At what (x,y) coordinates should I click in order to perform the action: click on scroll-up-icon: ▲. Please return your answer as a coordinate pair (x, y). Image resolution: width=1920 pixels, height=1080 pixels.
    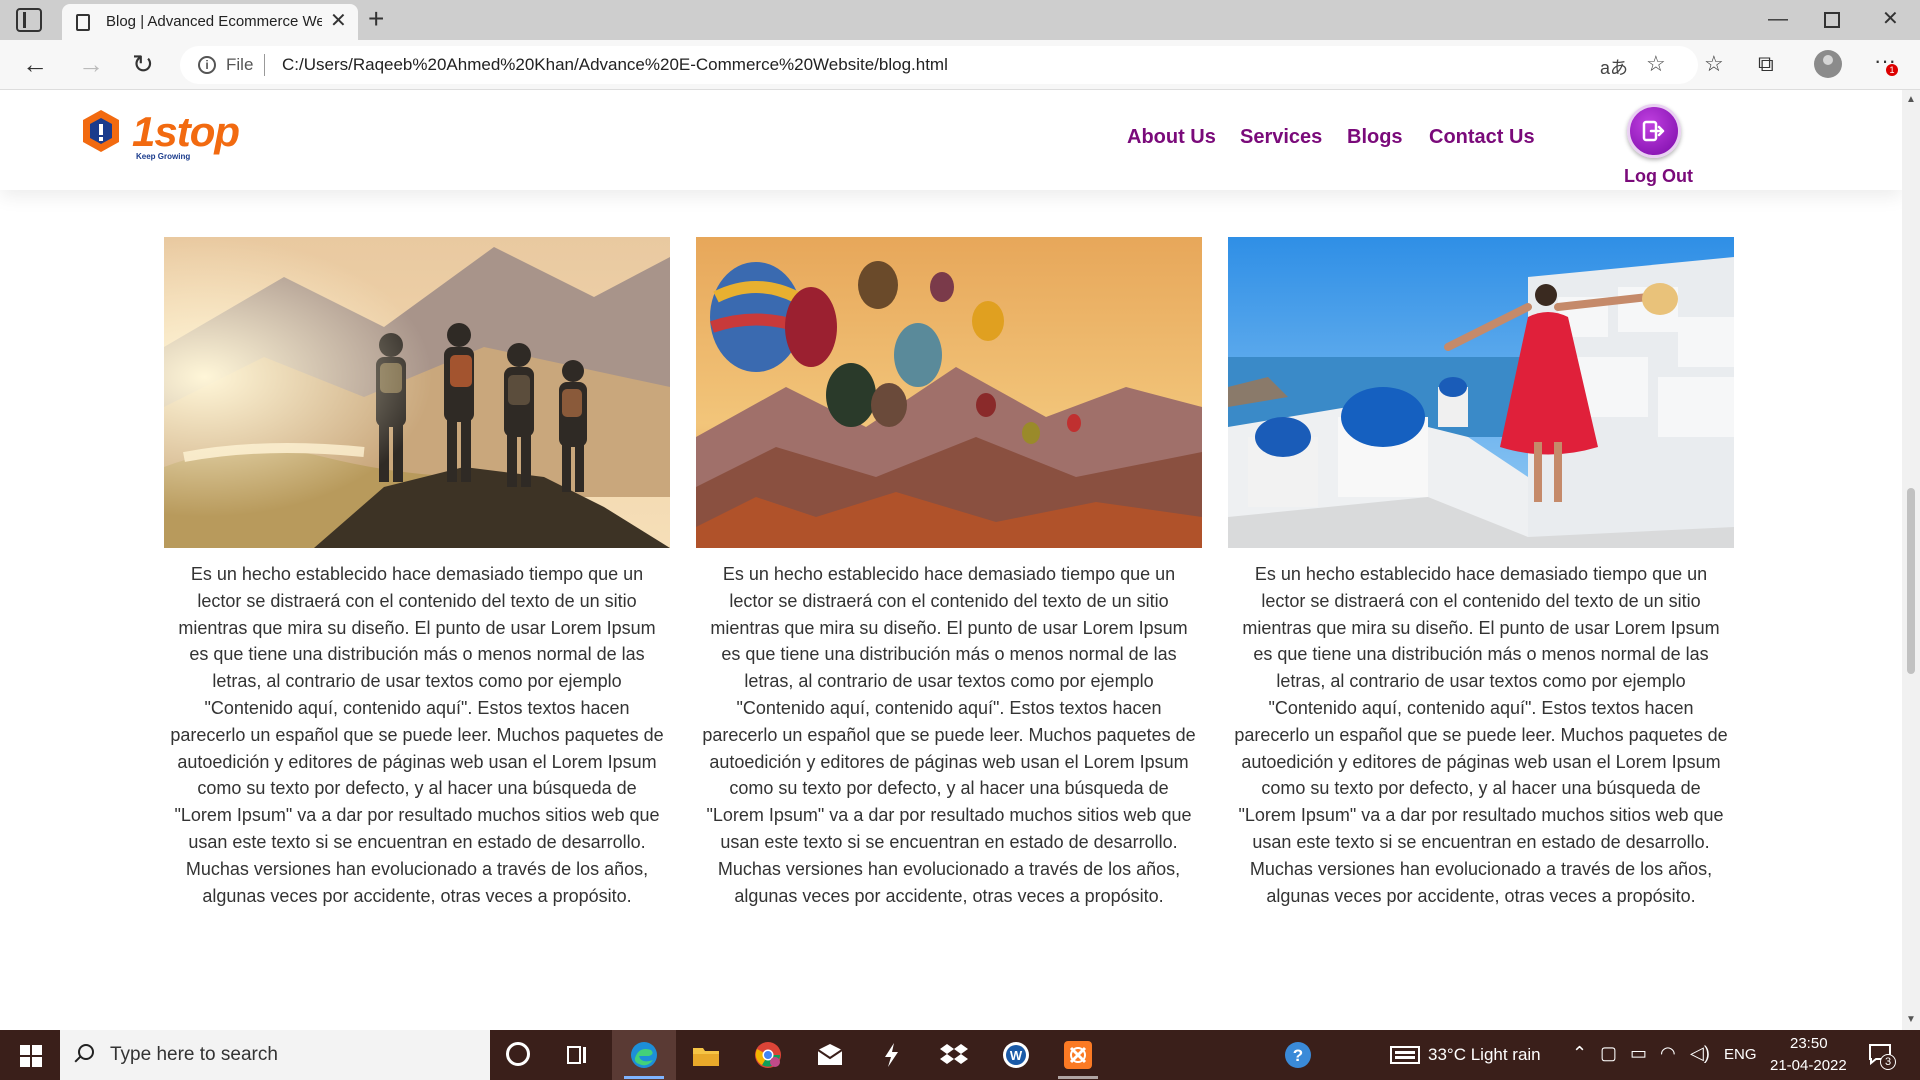
    Looking at the image, I should click on (1911, 99).